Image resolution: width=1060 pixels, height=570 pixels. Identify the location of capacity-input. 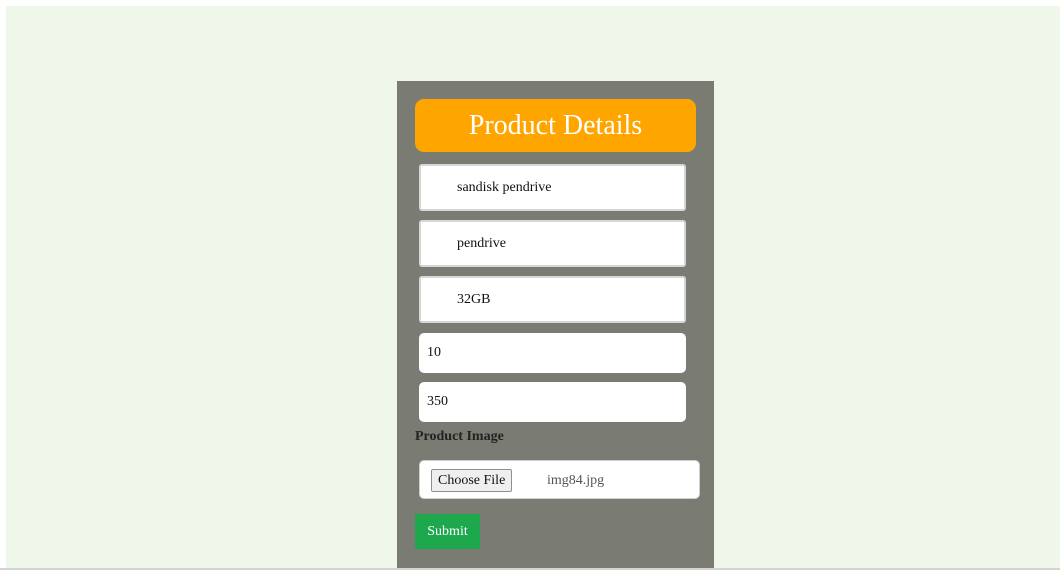
(552, 299).